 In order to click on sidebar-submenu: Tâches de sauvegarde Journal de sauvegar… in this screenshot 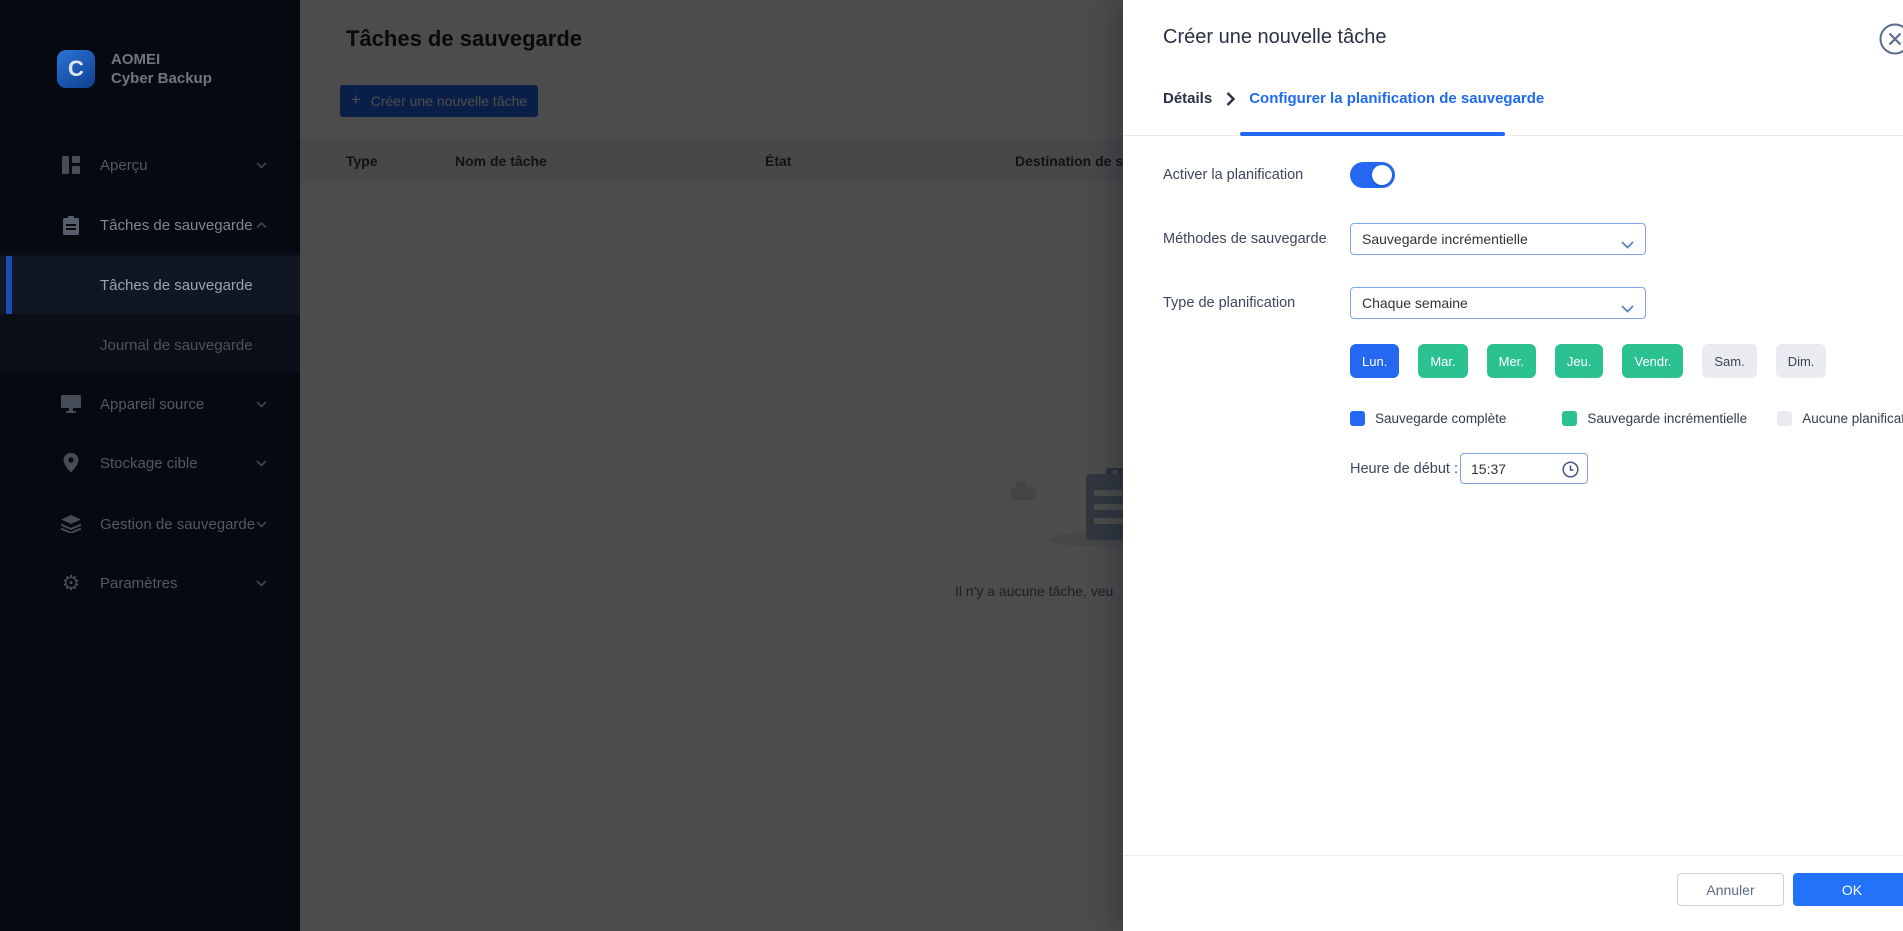, I will do `click(150, 313)`.